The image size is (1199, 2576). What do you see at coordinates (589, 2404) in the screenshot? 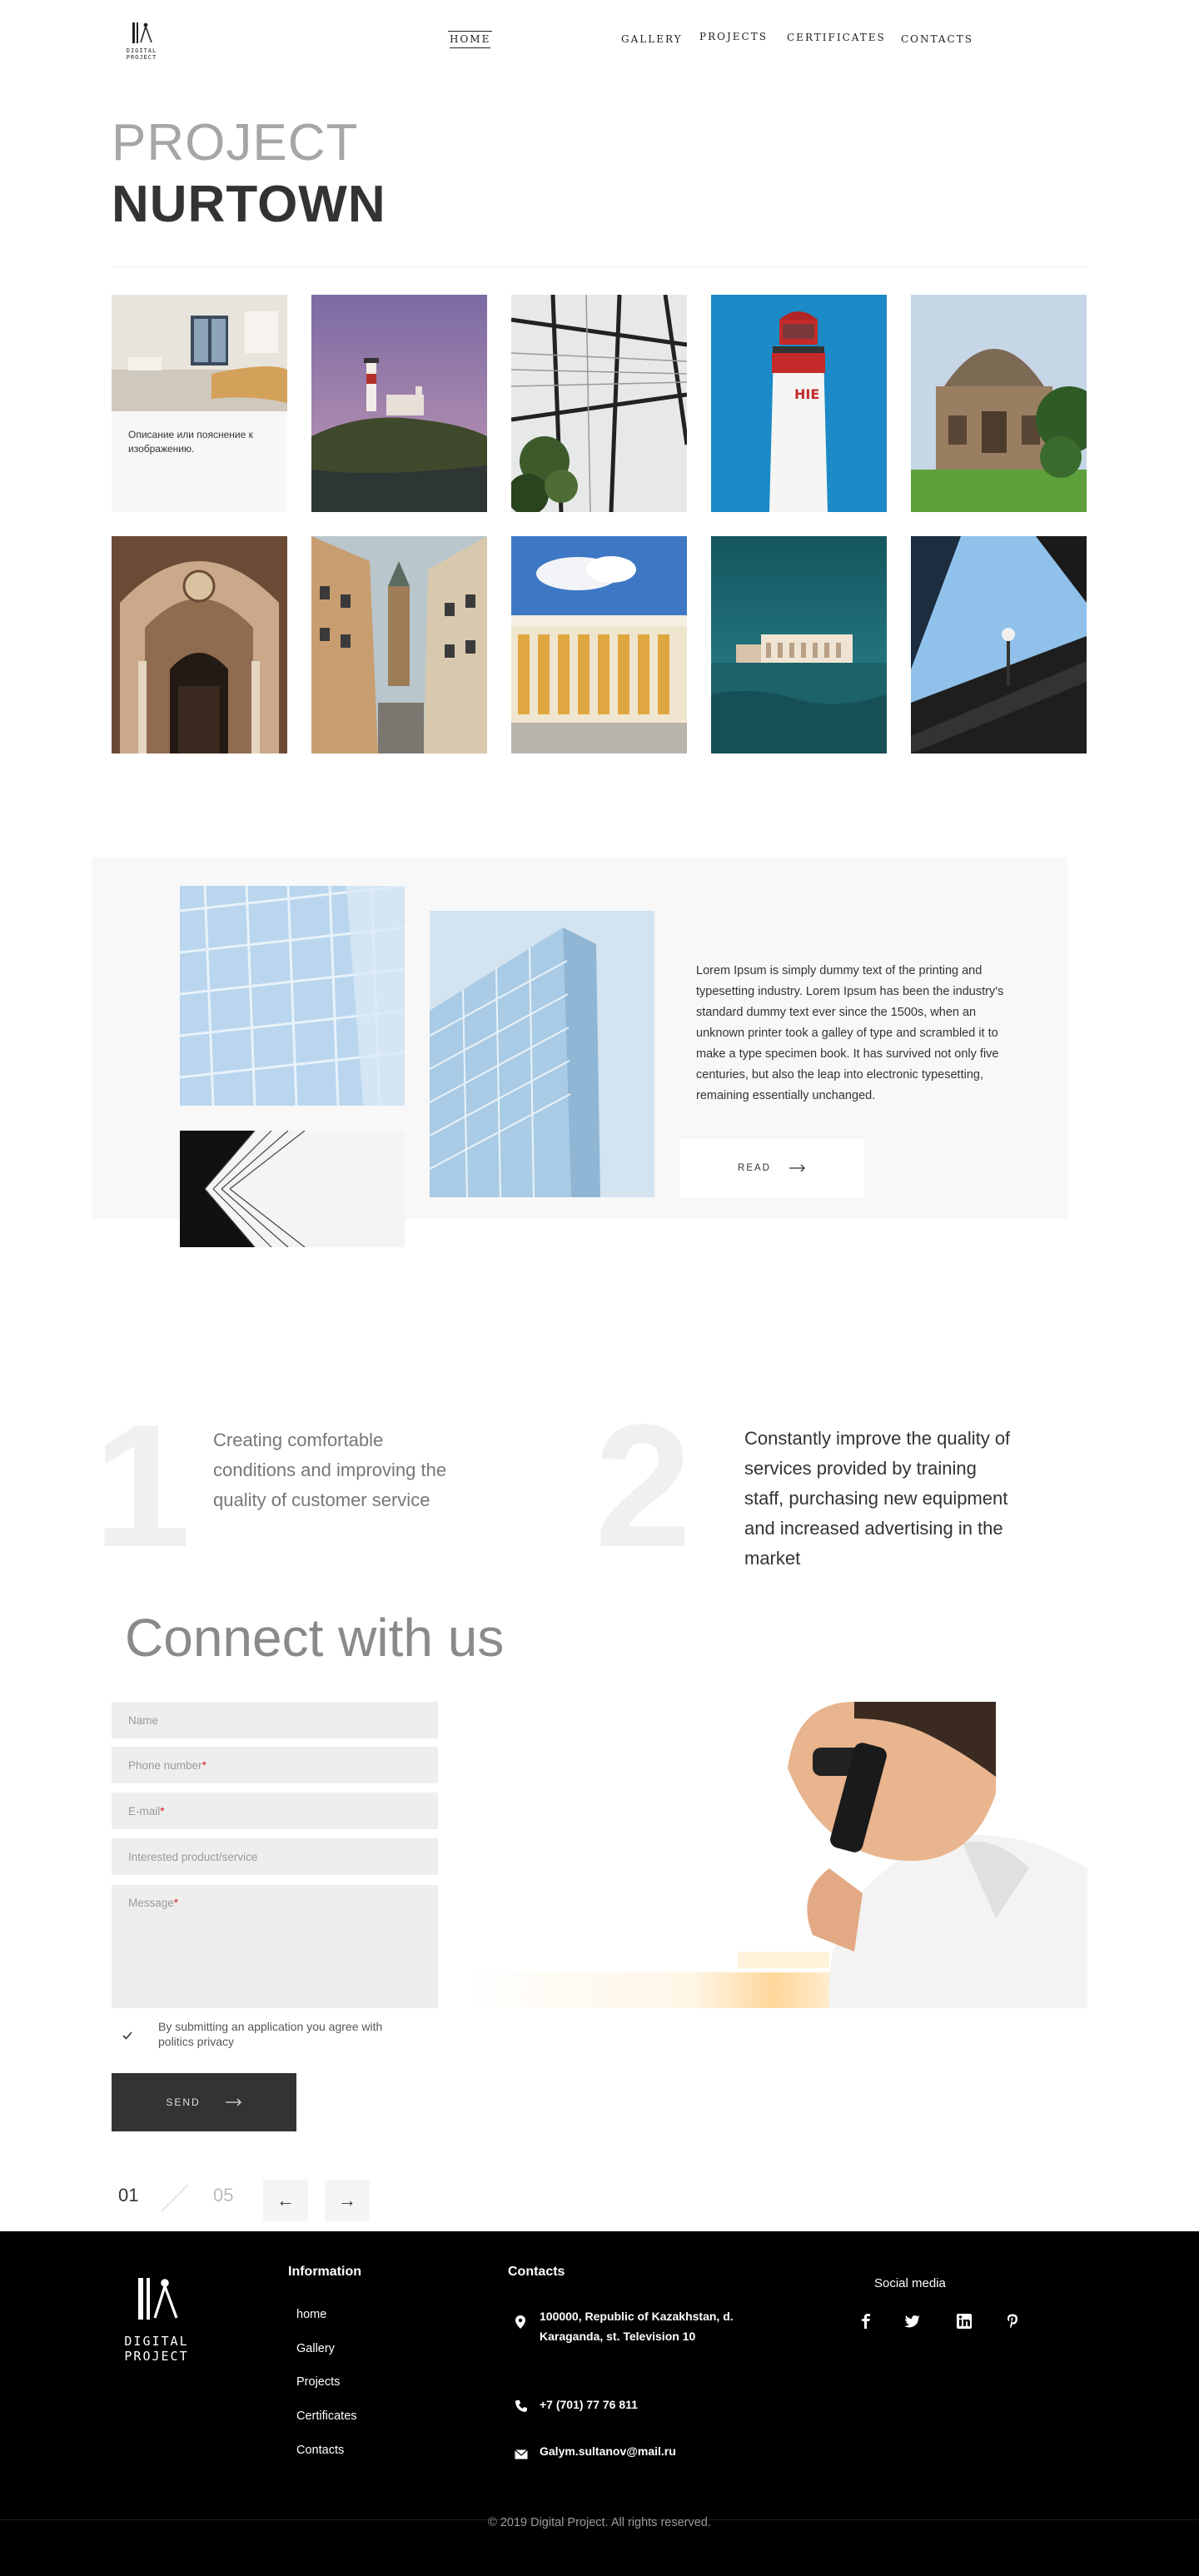
I see `phone-text: +7 (701) 77 76 811` at bounding box center [589, 2404].